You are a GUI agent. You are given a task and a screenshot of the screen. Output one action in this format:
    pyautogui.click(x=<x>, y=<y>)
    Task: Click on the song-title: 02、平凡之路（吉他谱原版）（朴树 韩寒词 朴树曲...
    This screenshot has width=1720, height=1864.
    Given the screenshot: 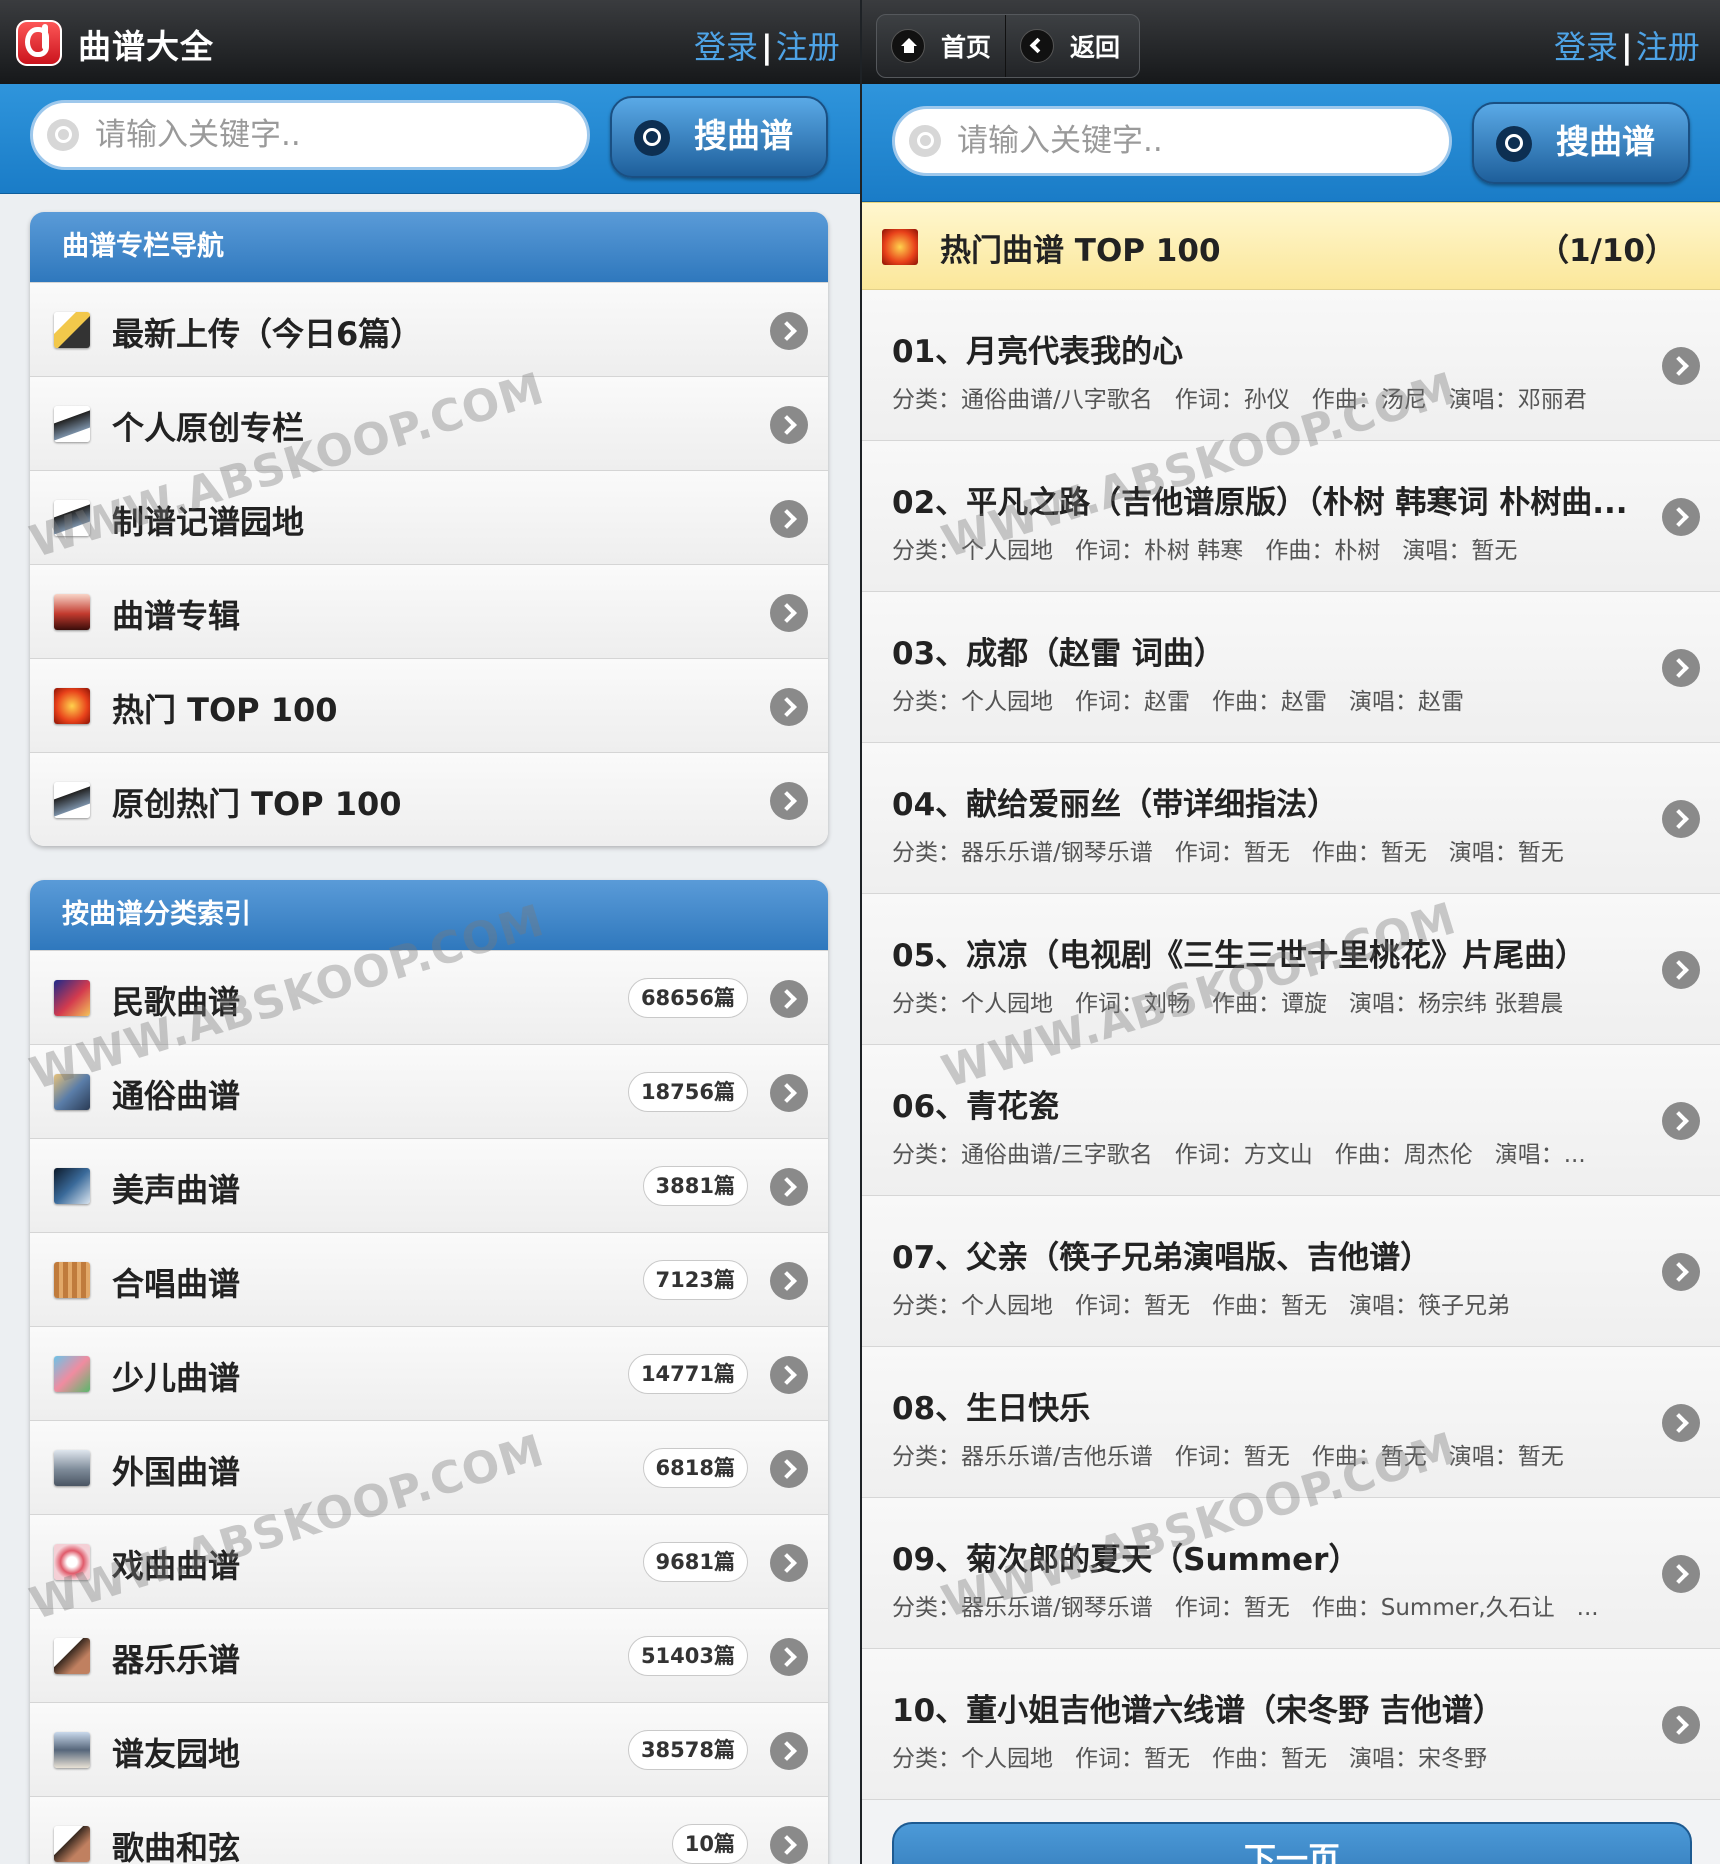 What is the action you would take?
    pyautogui.click(x=1260, y=503)
    